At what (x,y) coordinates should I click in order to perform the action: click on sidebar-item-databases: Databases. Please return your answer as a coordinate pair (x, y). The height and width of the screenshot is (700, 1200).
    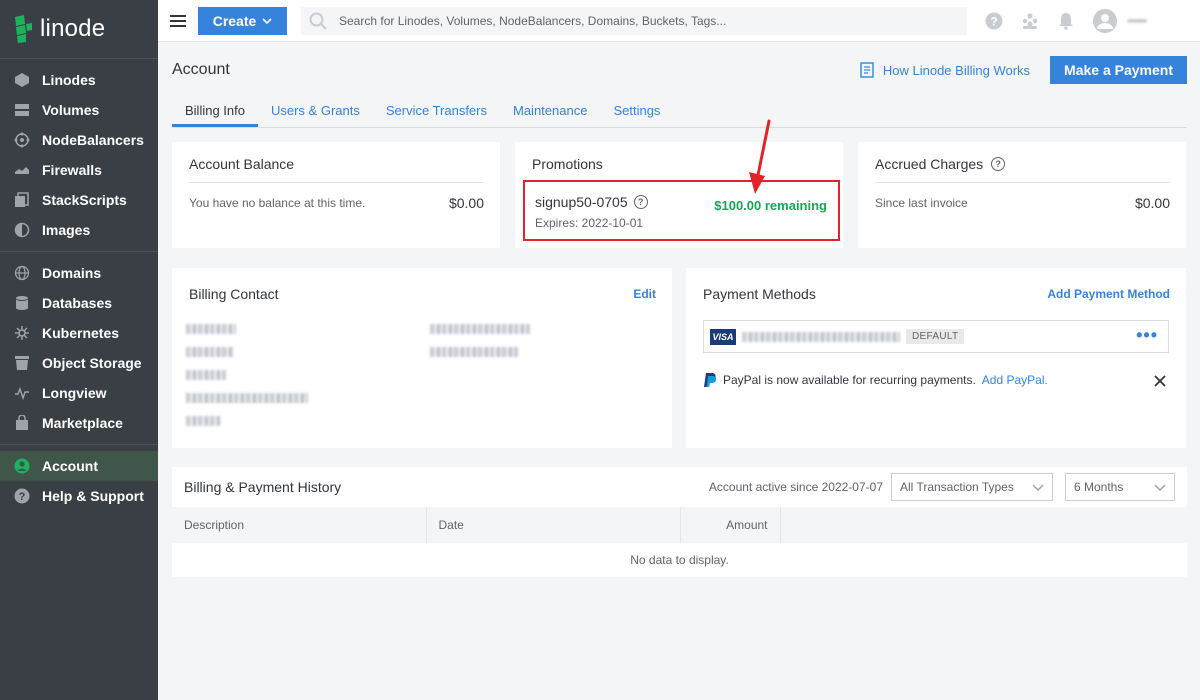
    Looking at the image, I should click on (79, 303).